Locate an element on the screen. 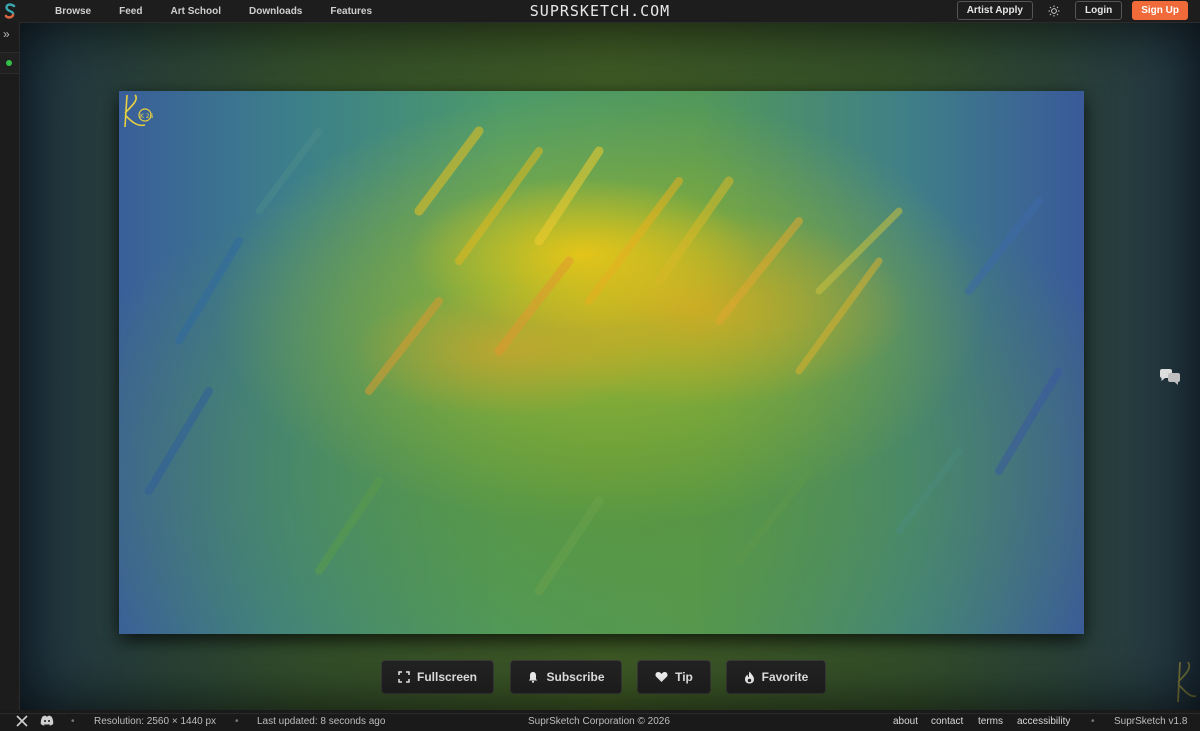 This screenshot has height=731, width=1200. tip-label: Tip is located at coordinates (684, 677).